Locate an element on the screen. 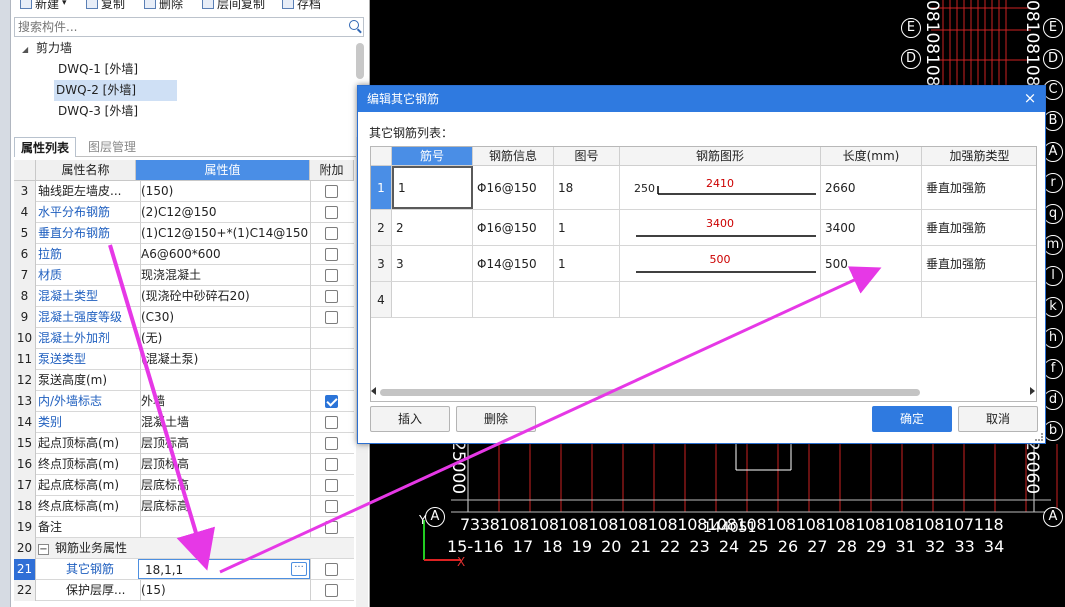 The width and height of the screenshot is (1065, 607). resize-grip-icon is located at coordinates (1039, 437).